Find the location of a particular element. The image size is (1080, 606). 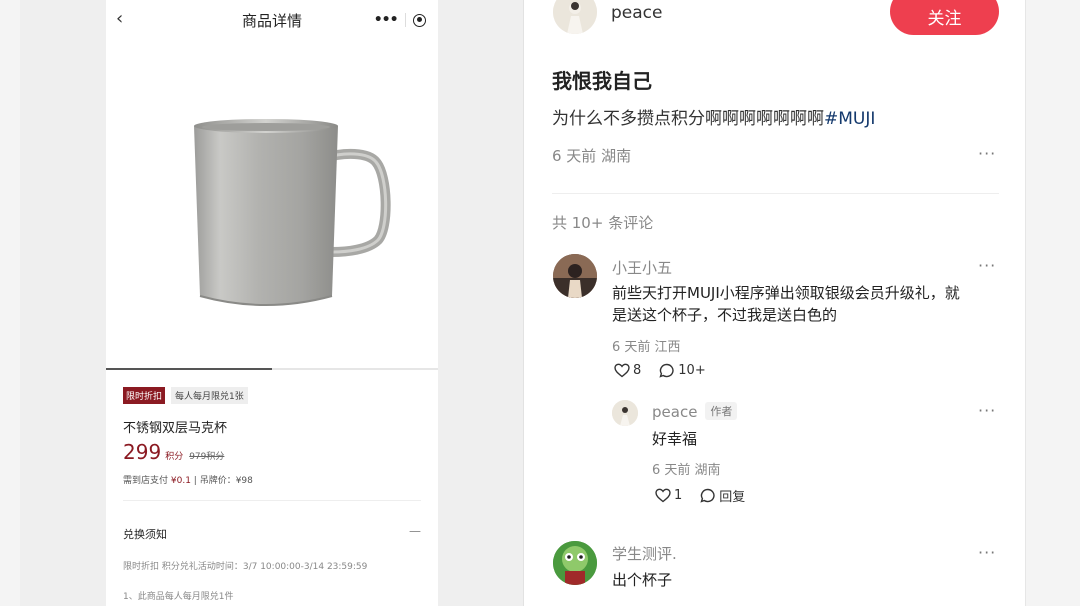

tag-row: 限时折扣 每人每月限兑1张 is located at coordinates (185, 395).